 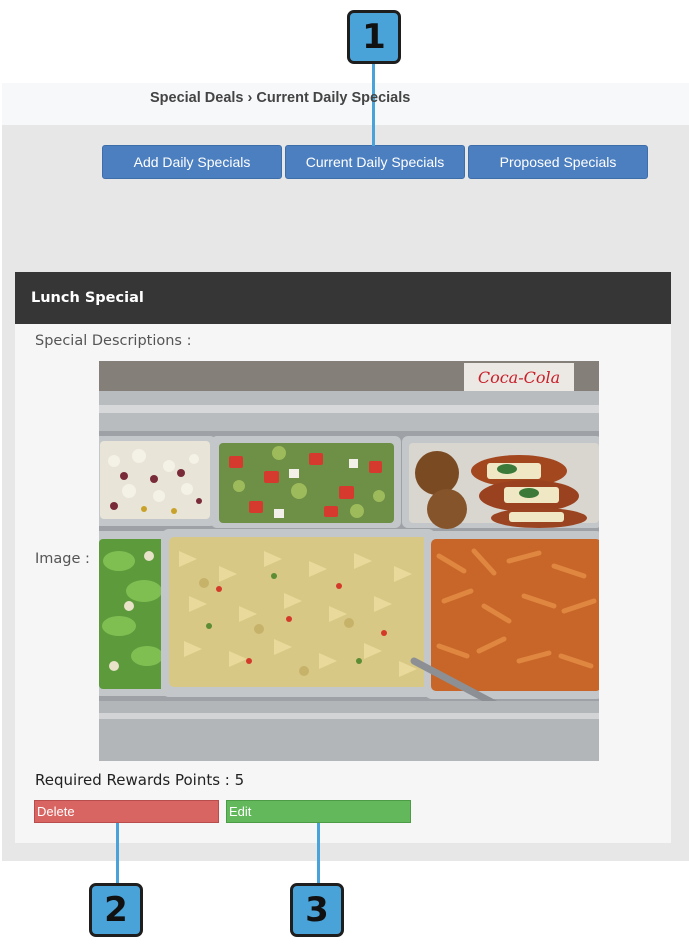 I want to click on delete-button: Delete, so click(x=126, y=811).